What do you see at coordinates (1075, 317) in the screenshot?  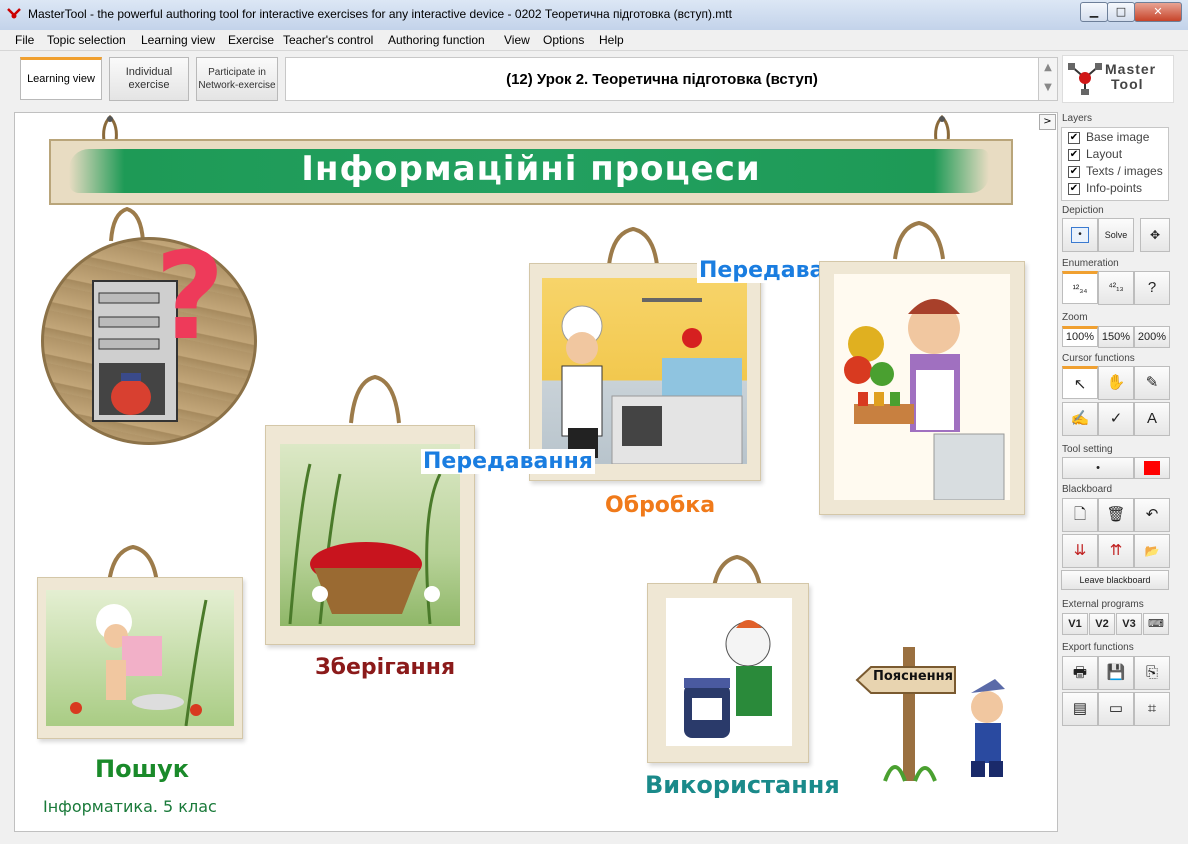 I see `zoom-title: Zoom` at bounding box center [1075, 317].